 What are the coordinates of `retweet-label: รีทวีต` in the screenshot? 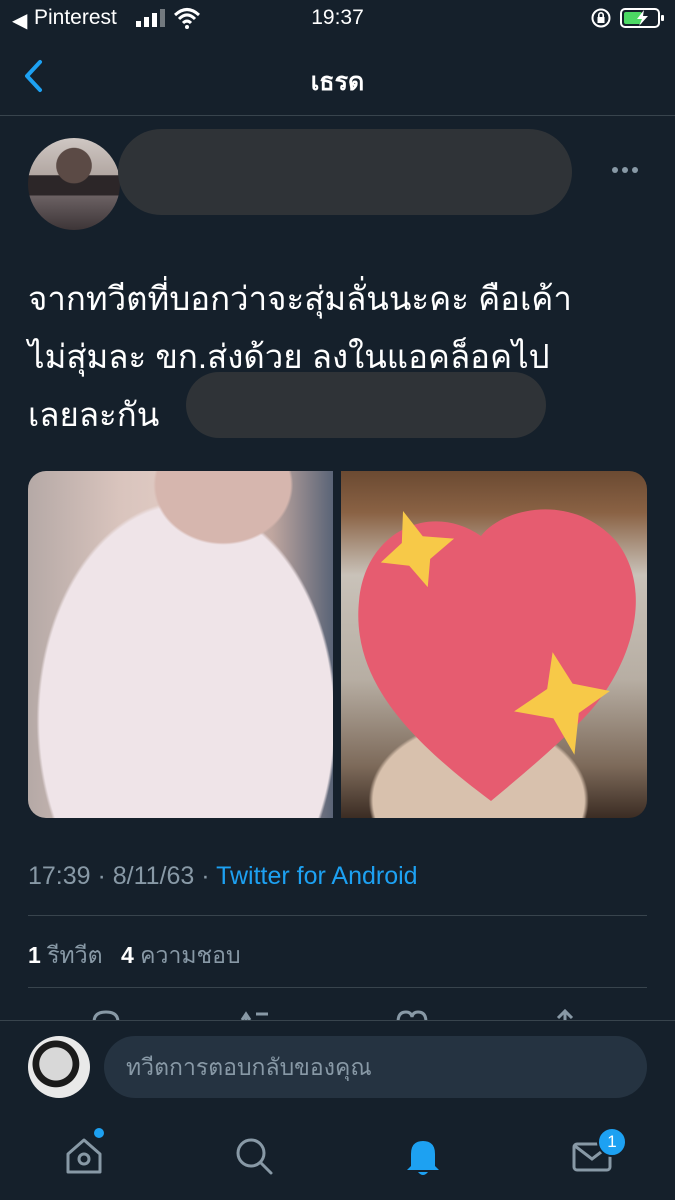 It's located at (75, 955).